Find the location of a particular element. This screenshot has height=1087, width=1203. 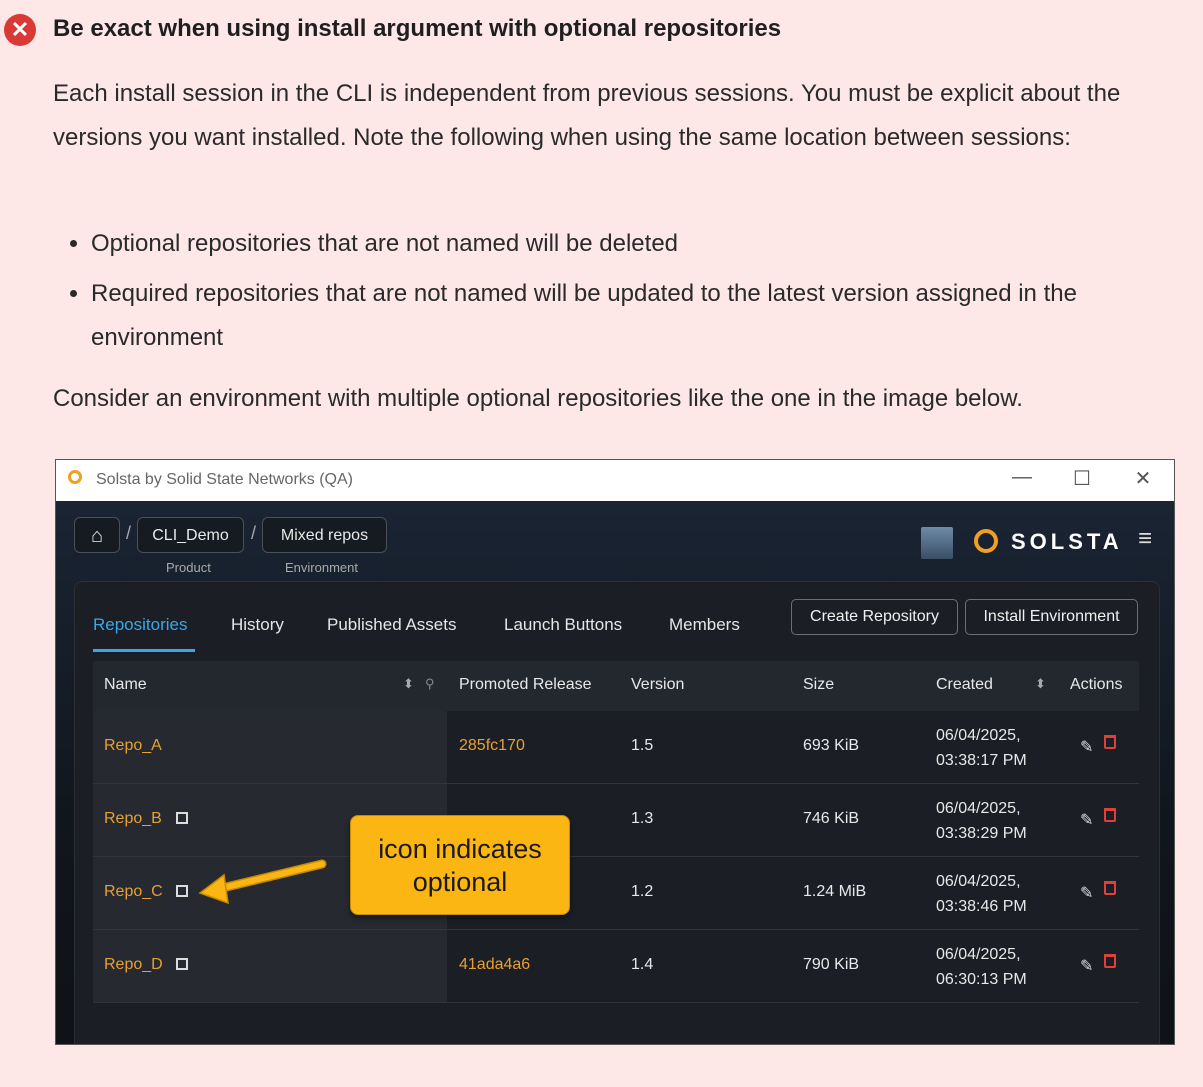

callout-text: icon indicates is located at coordinates (460, 849).